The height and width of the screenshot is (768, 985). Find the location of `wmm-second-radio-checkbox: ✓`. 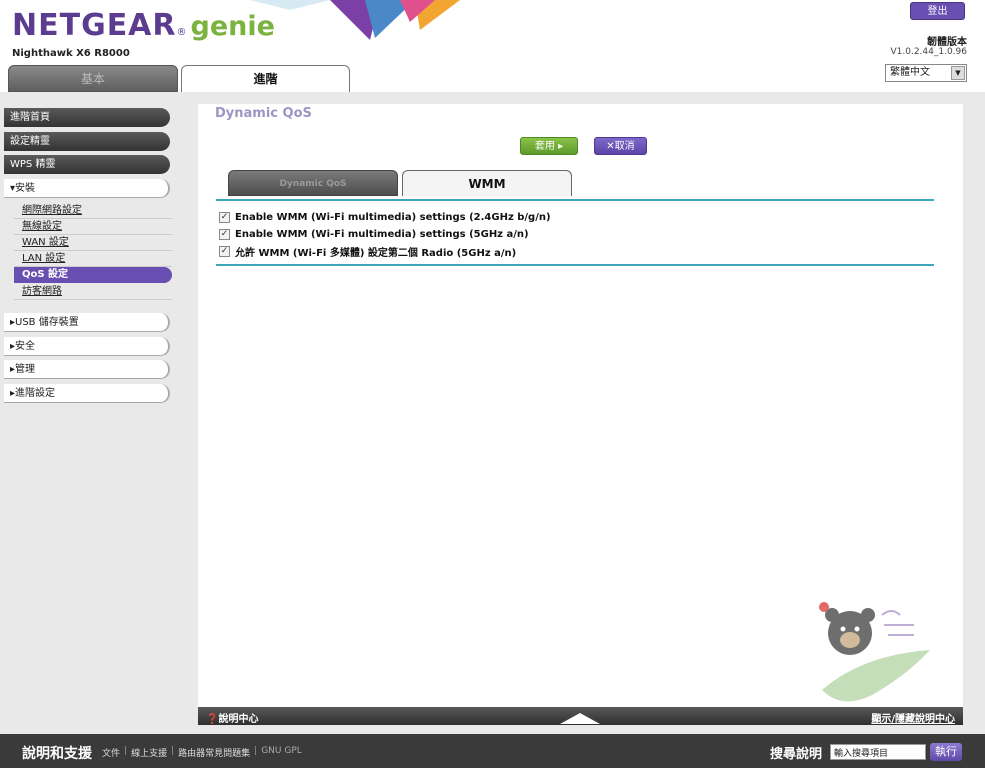

wmm-second-radio-checkbox: ✓ is located at coordinates (224, 251).